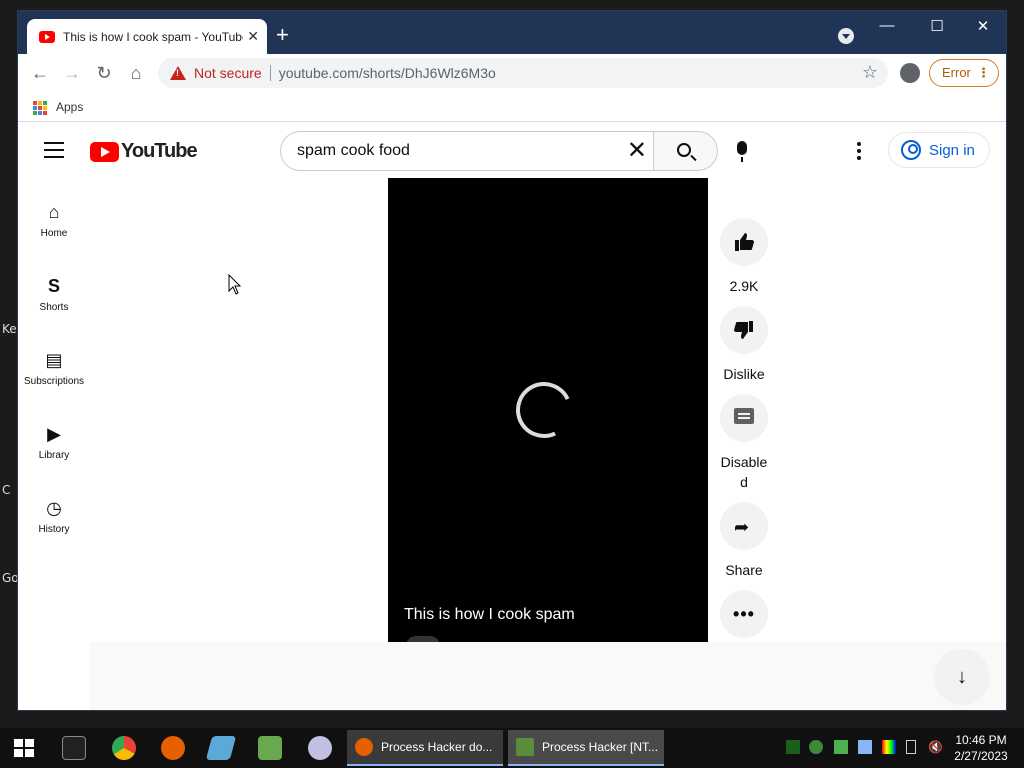 The image size is (1024, 768). I want to click on terminal-icon, so click(74, 748).